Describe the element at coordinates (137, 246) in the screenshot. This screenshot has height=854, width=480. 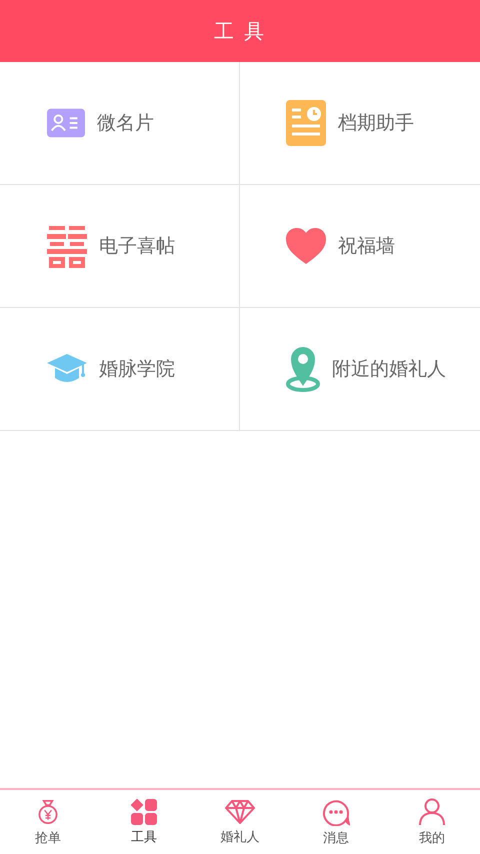
I see `tool-label: 电子喜帖` at that location.